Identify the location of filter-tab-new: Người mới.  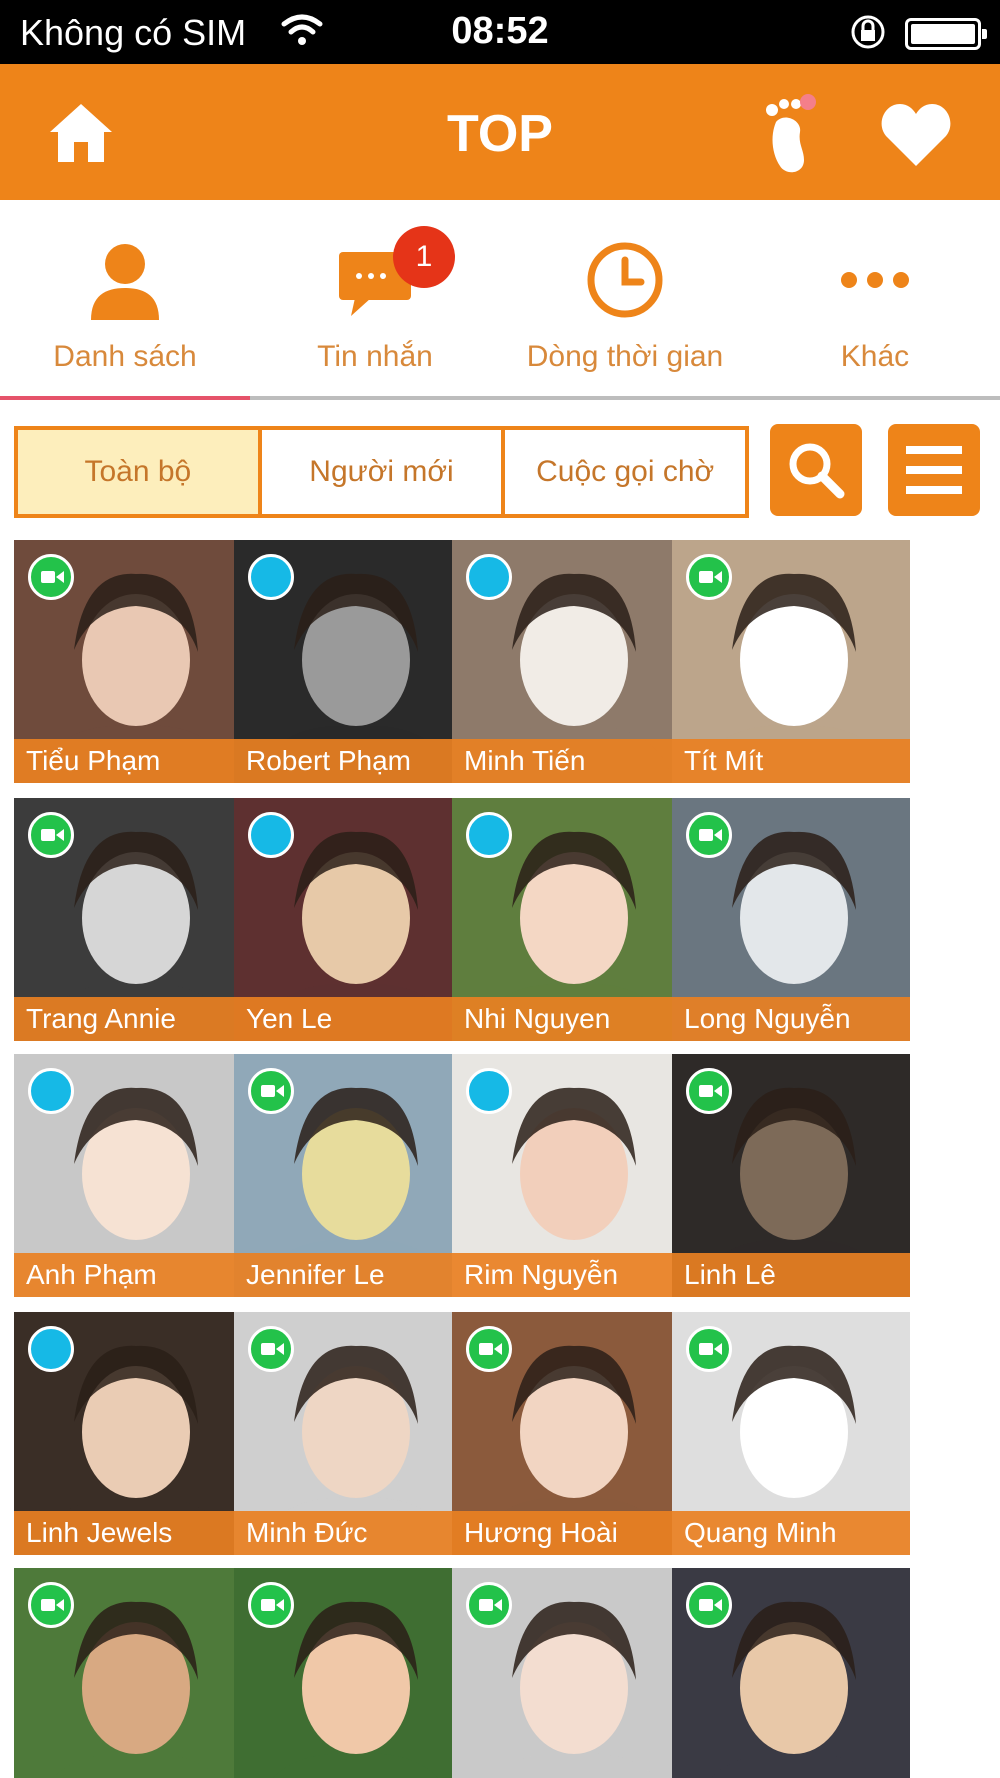
(384, 472).